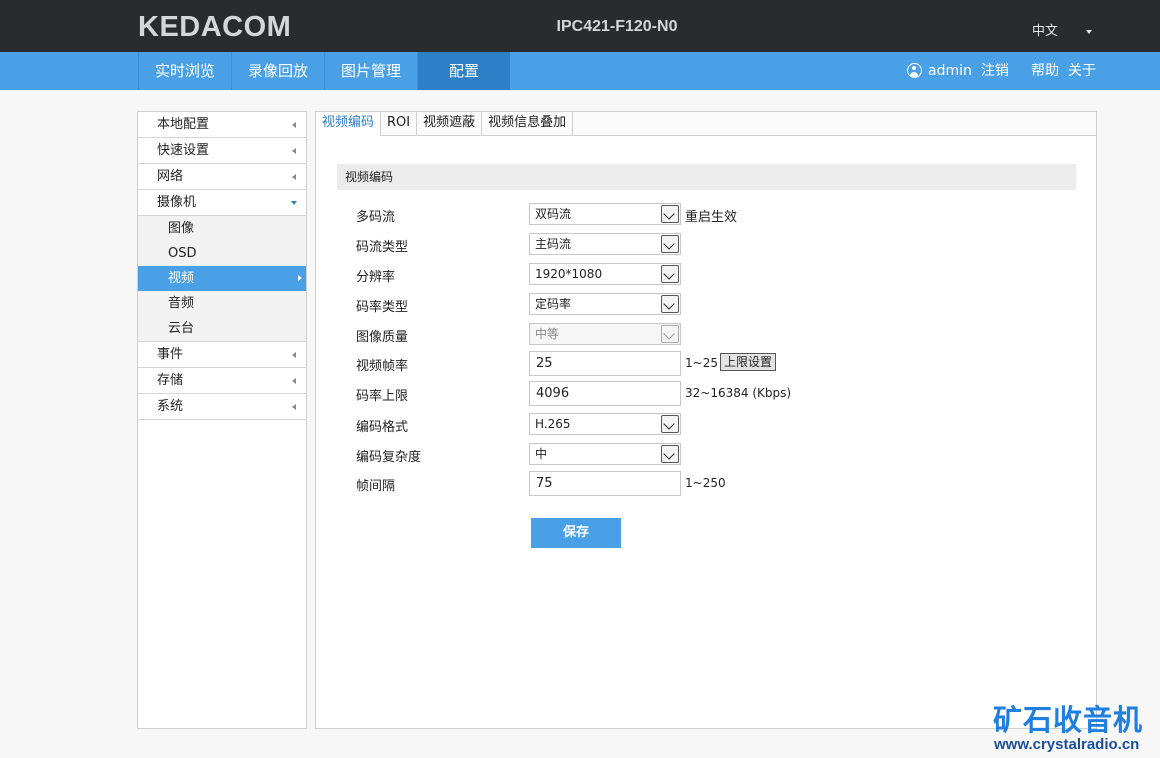 The image size is (1160, 758). What do you see at coordinates (541, 454) in the screenshot?
I see `select-value: 中` at bounding box center [541, 454].